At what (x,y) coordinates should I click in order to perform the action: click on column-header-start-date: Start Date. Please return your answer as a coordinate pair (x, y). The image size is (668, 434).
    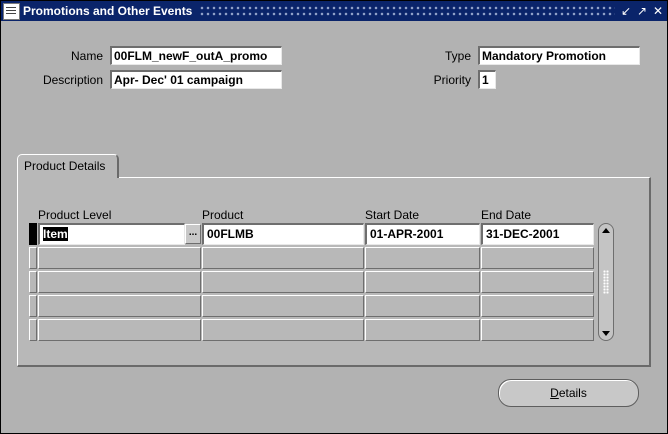
    Looking at the image, I should click on (392, 215).